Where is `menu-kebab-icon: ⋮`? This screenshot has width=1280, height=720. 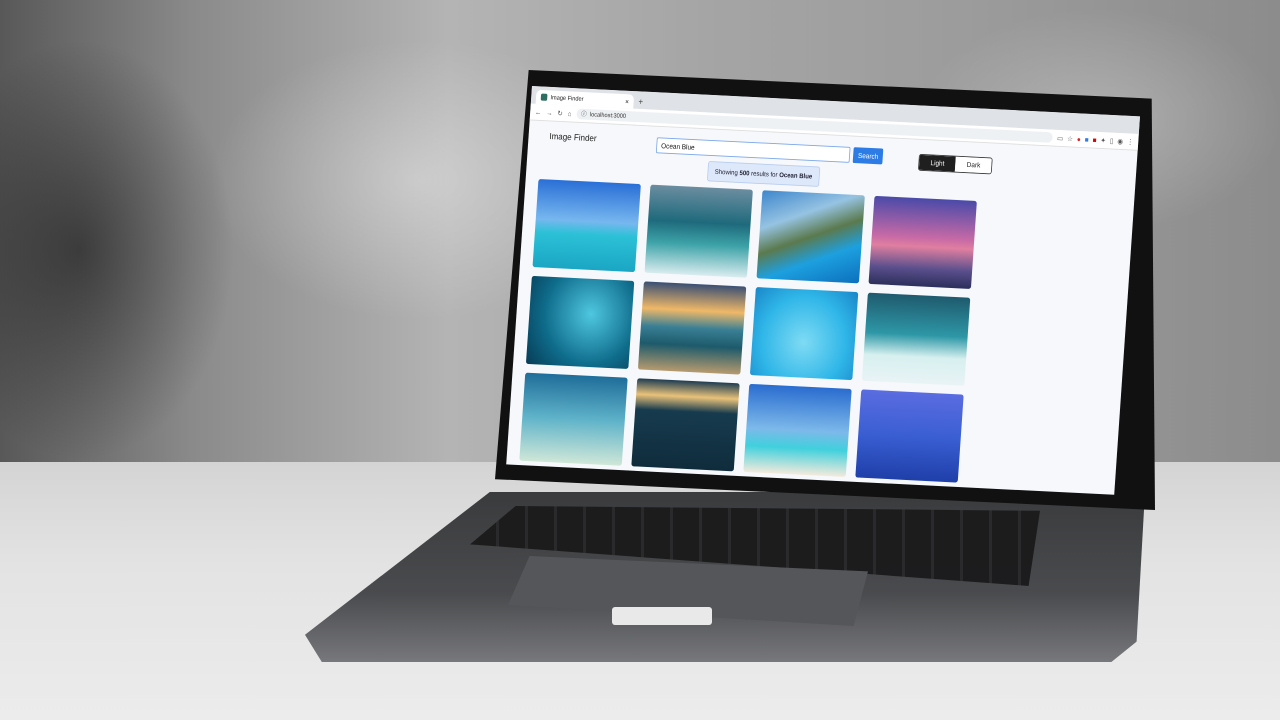
menu-kebab-icon: ⋮ is located at coordinates (1130, 141).